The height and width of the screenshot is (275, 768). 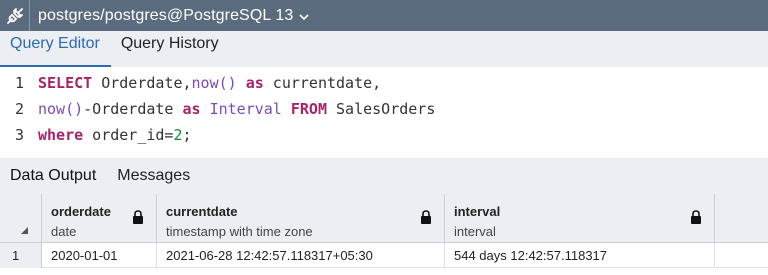 I want to click on code-token: -Orderdate, so click(x=133, y=109).